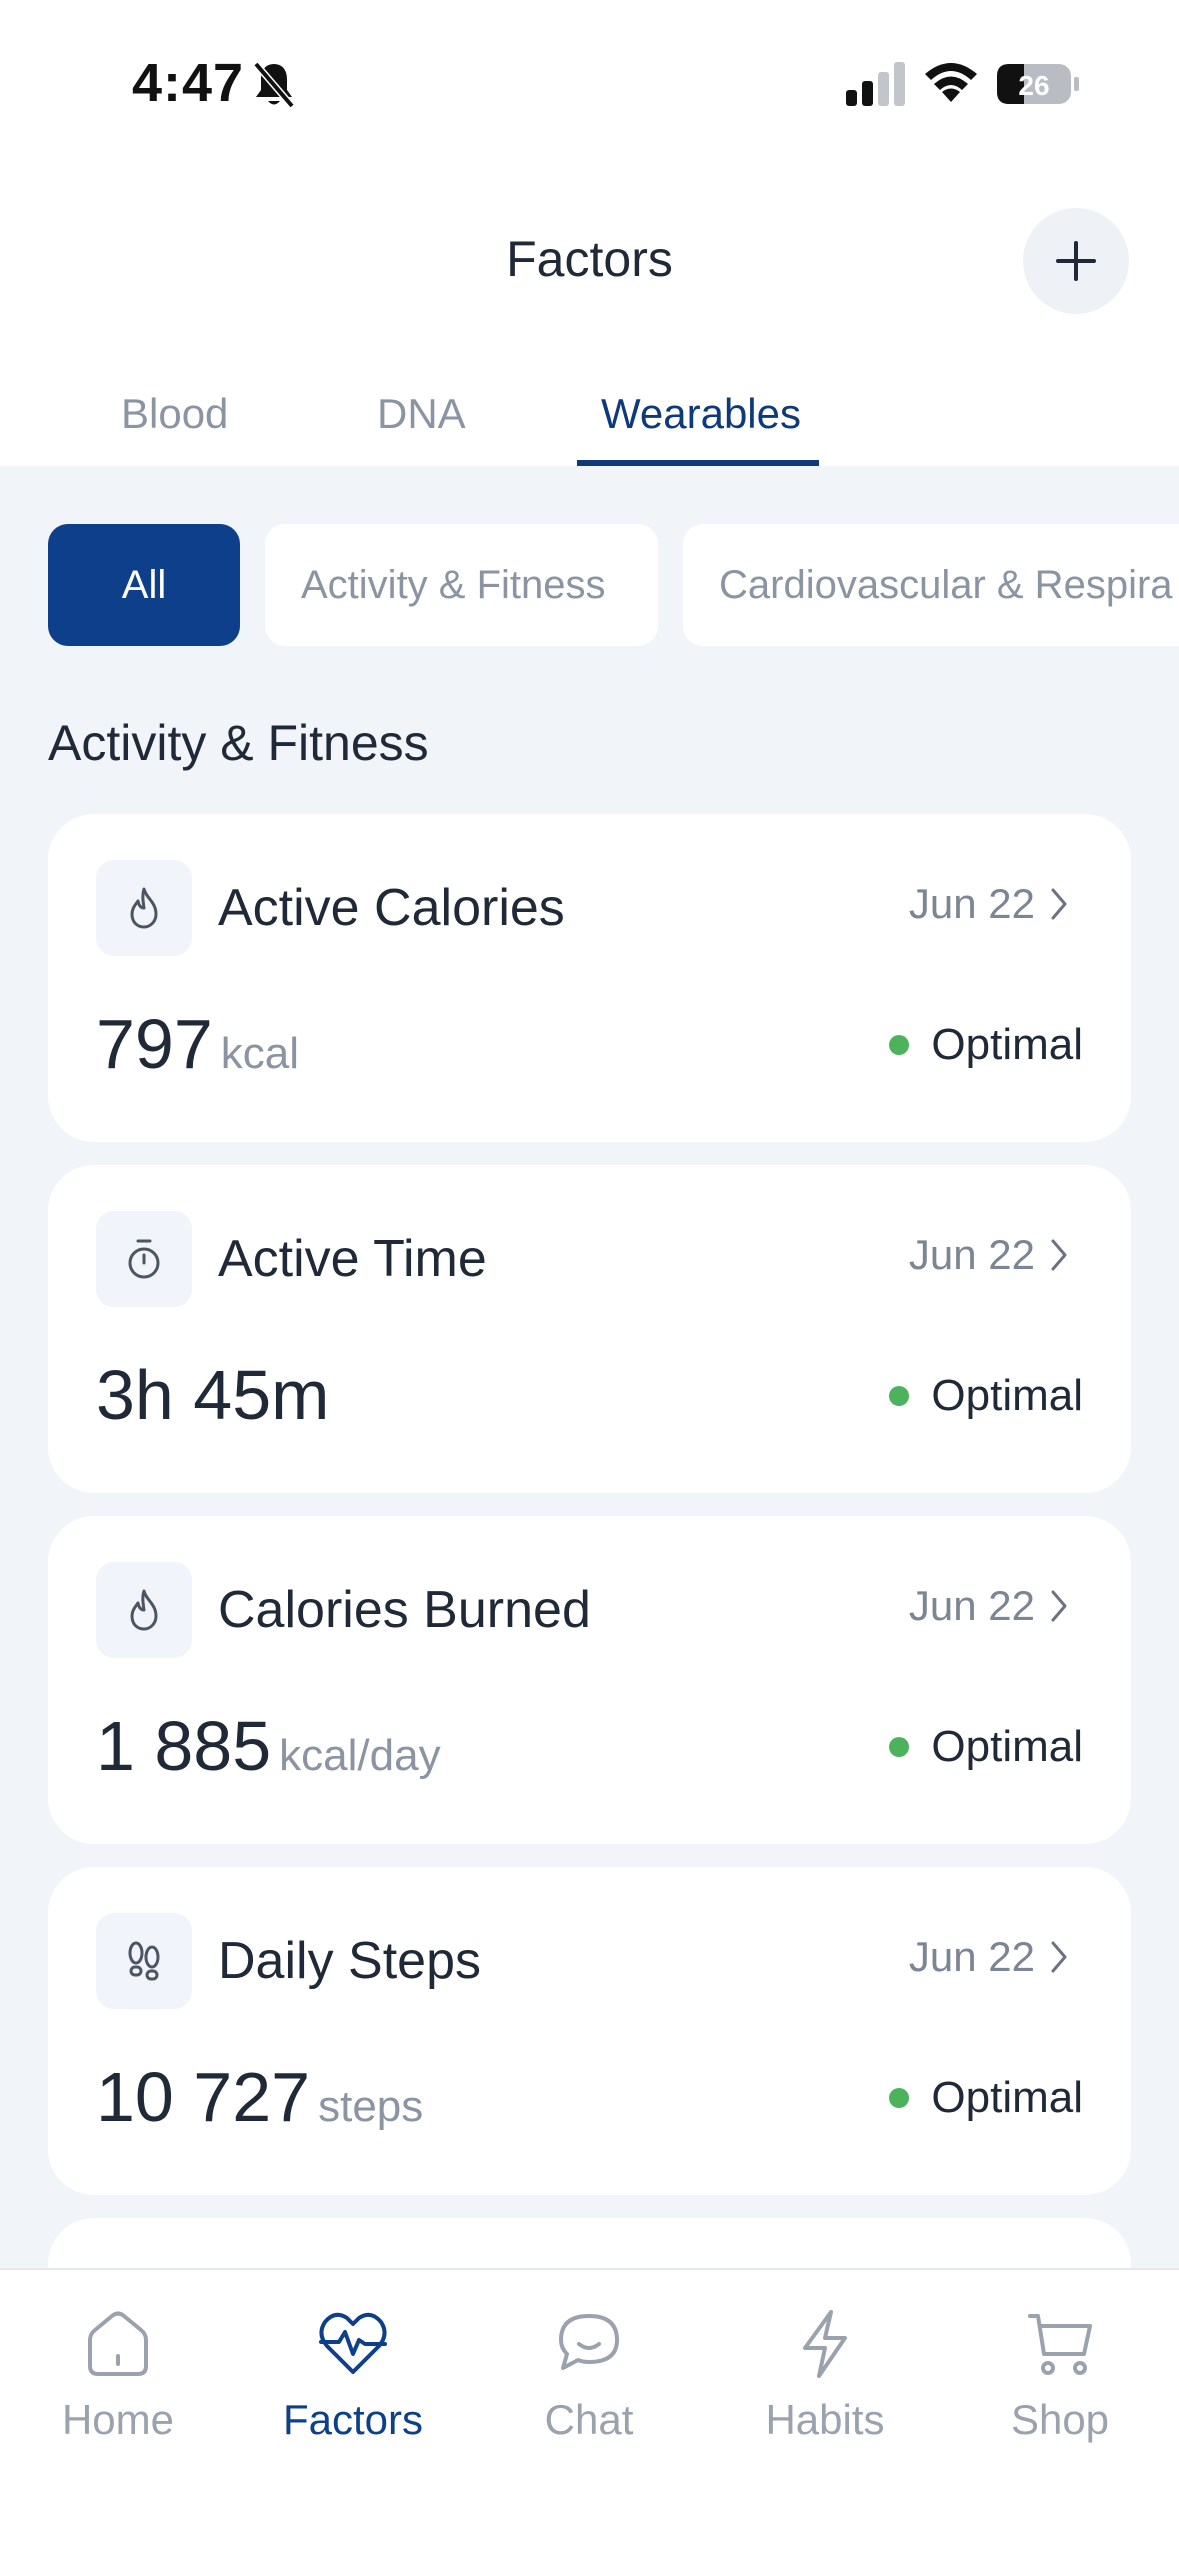 Image resolution: width=1179 pixels, height=2556 pixels. Describe the element at coordinates (589, 978) in the screenshot. I see `factor-card-active-calories: Active Calories Jun 22 797 kcal Optimal` at that location.